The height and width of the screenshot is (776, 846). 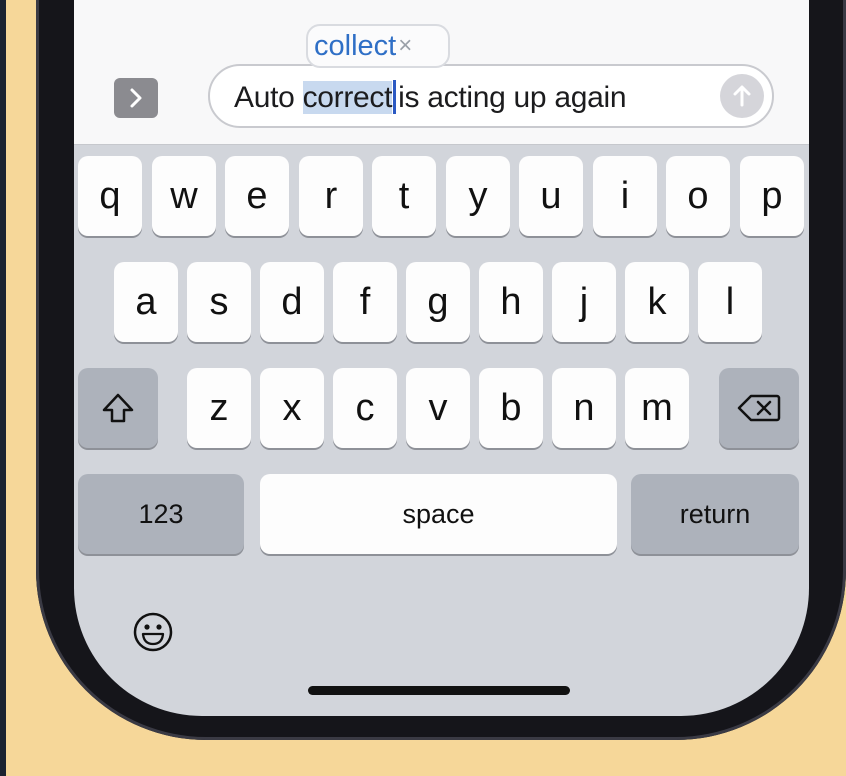 What do you see at coordinates (347, 97) in the screenshot?
I see `autocorrected-word: correct` at bounding box center [347, 97].